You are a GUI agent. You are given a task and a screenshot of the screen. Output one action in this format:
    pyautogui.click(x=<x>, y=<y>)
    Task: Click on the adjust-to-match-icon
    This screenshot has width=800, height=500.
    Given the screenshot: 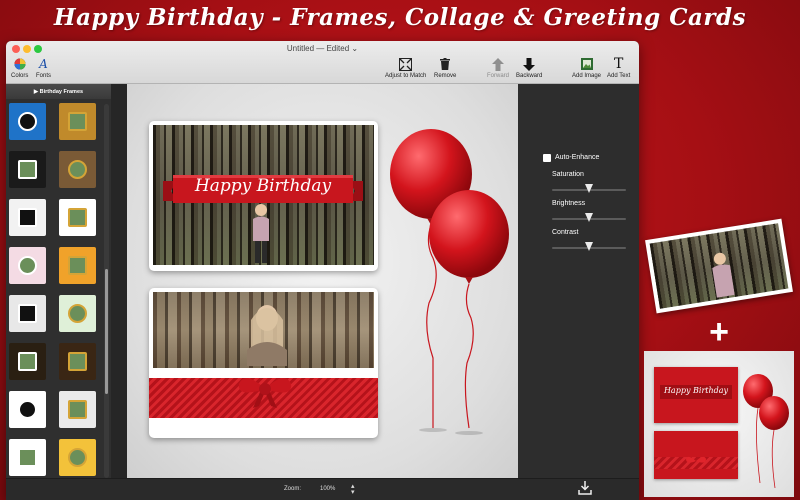 What is the action you would take?
    pyautogui.click(x=406, y=64)
    